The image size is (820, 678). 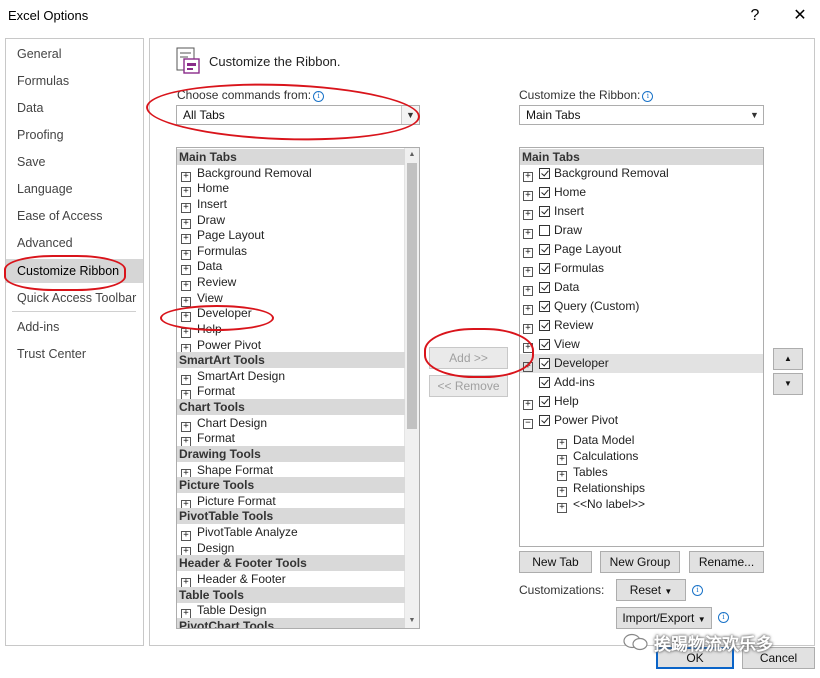 What do you see at coordinates (788, 384) in the screenshot?
I see `move-down-button: ▼` at bounding box center [788, 384].